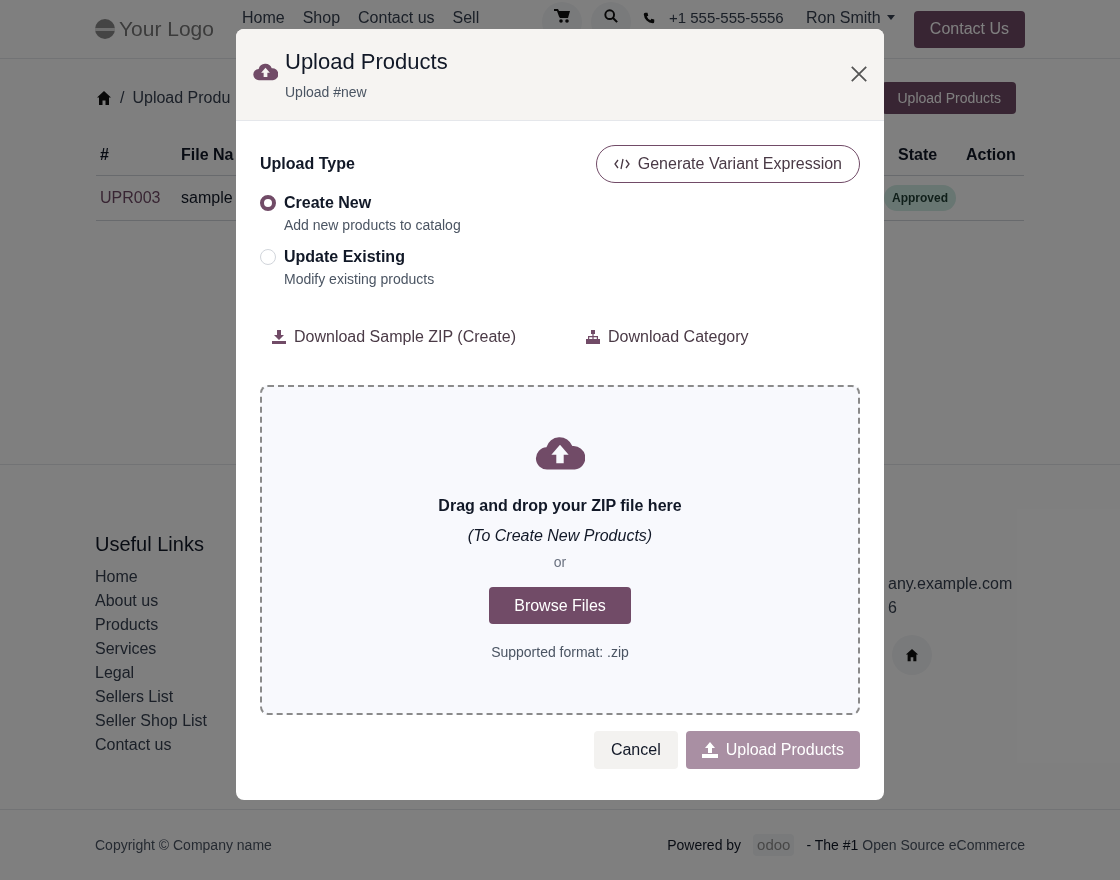 The image size is (1120, 880). I want to click on download-icon, so click(279, 337).